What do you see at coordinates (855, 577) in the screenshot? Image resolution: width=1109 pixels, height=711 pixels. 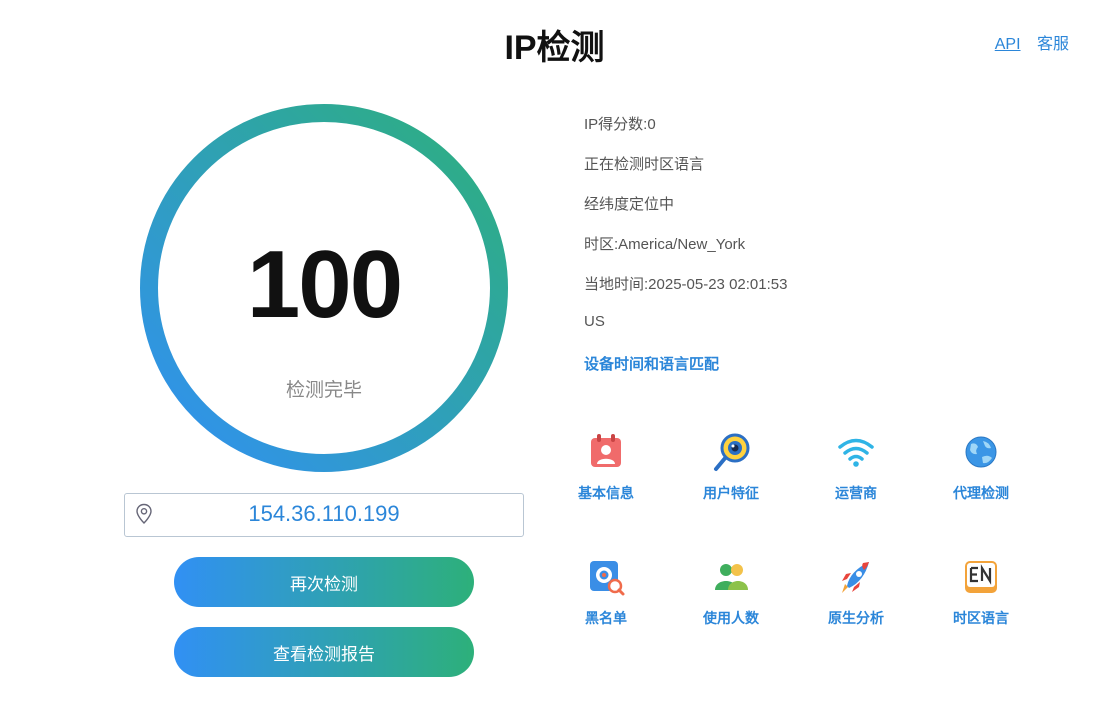 I see `rocket-icon` at bounding box center [855, 577].